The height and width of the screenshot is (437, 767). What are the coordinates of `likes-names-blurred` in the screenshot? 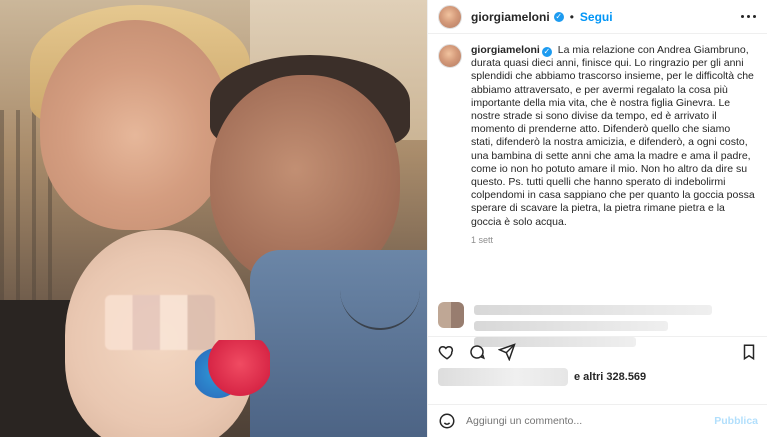 It's located at (503, 377).